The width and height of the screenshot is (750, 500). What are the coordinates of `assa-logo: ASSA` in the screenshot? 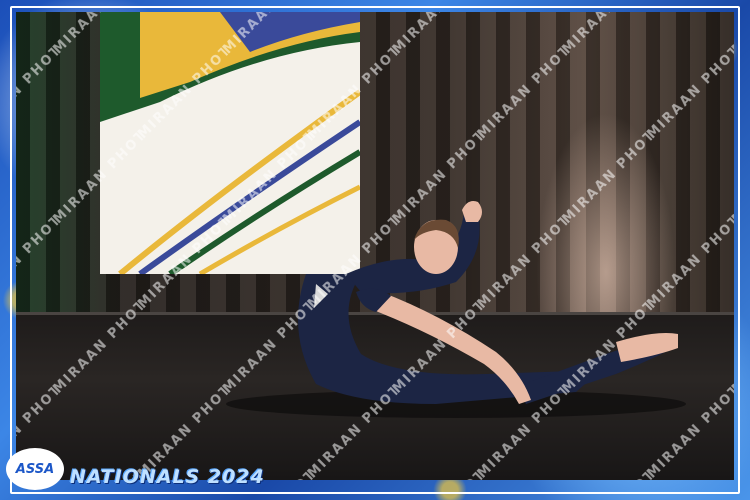 It's located at (35, 469).